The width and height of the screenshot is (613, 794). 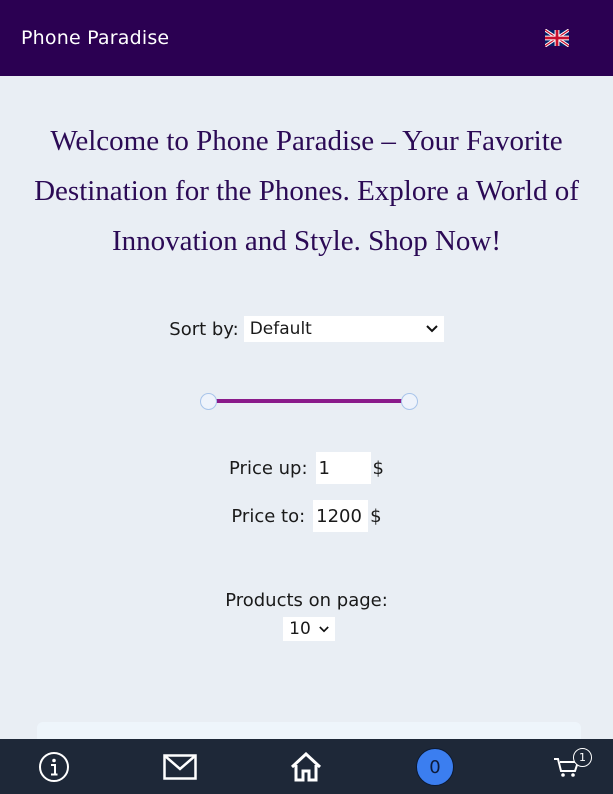 I want to click on per-page-selected-value: 10, so click(x=300, y=629).